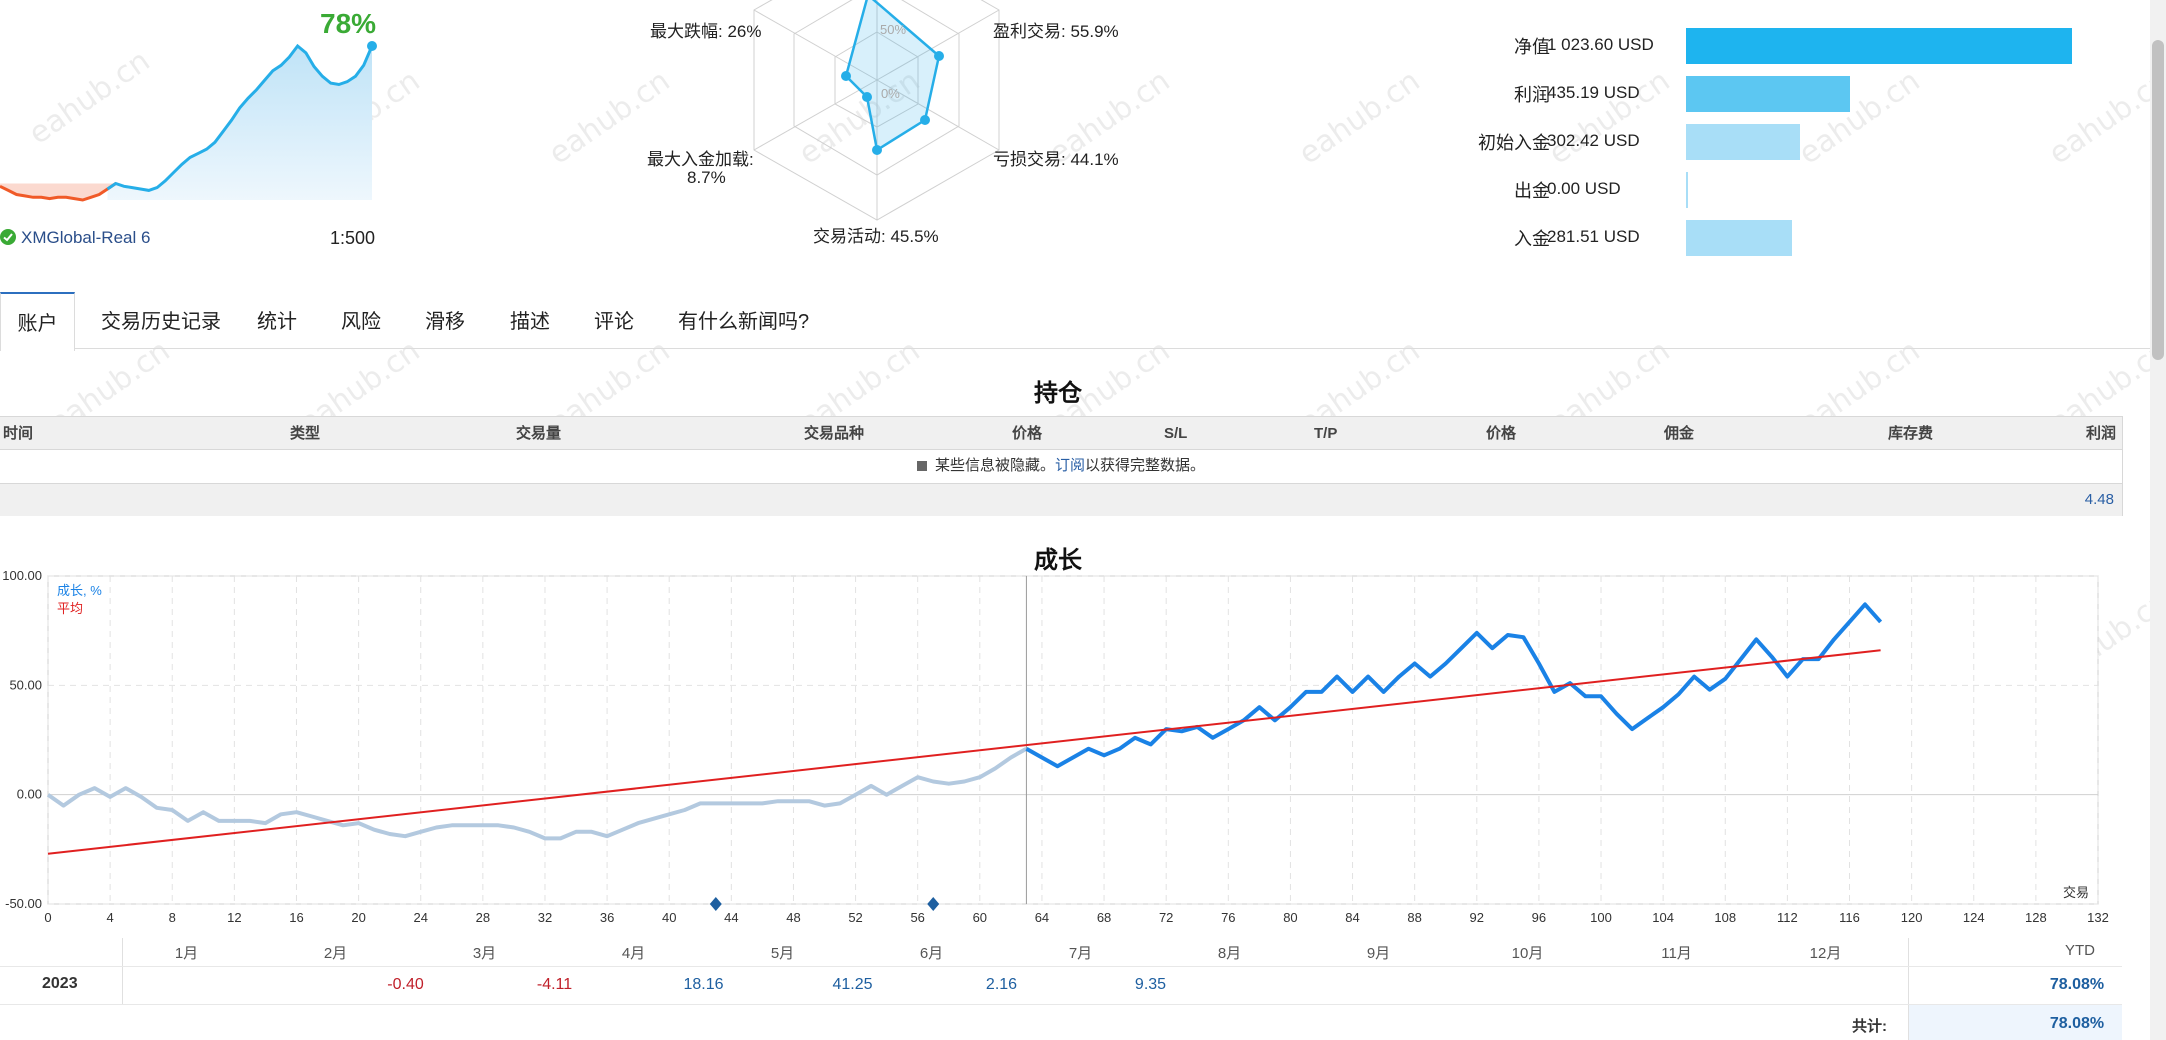 The height and width of the screenshot is (1040, 2166). What do you see at coordinates (1027, 433) in the screenshot?
I see `col-price-open: 价格` at bounding box center [1027, 433].